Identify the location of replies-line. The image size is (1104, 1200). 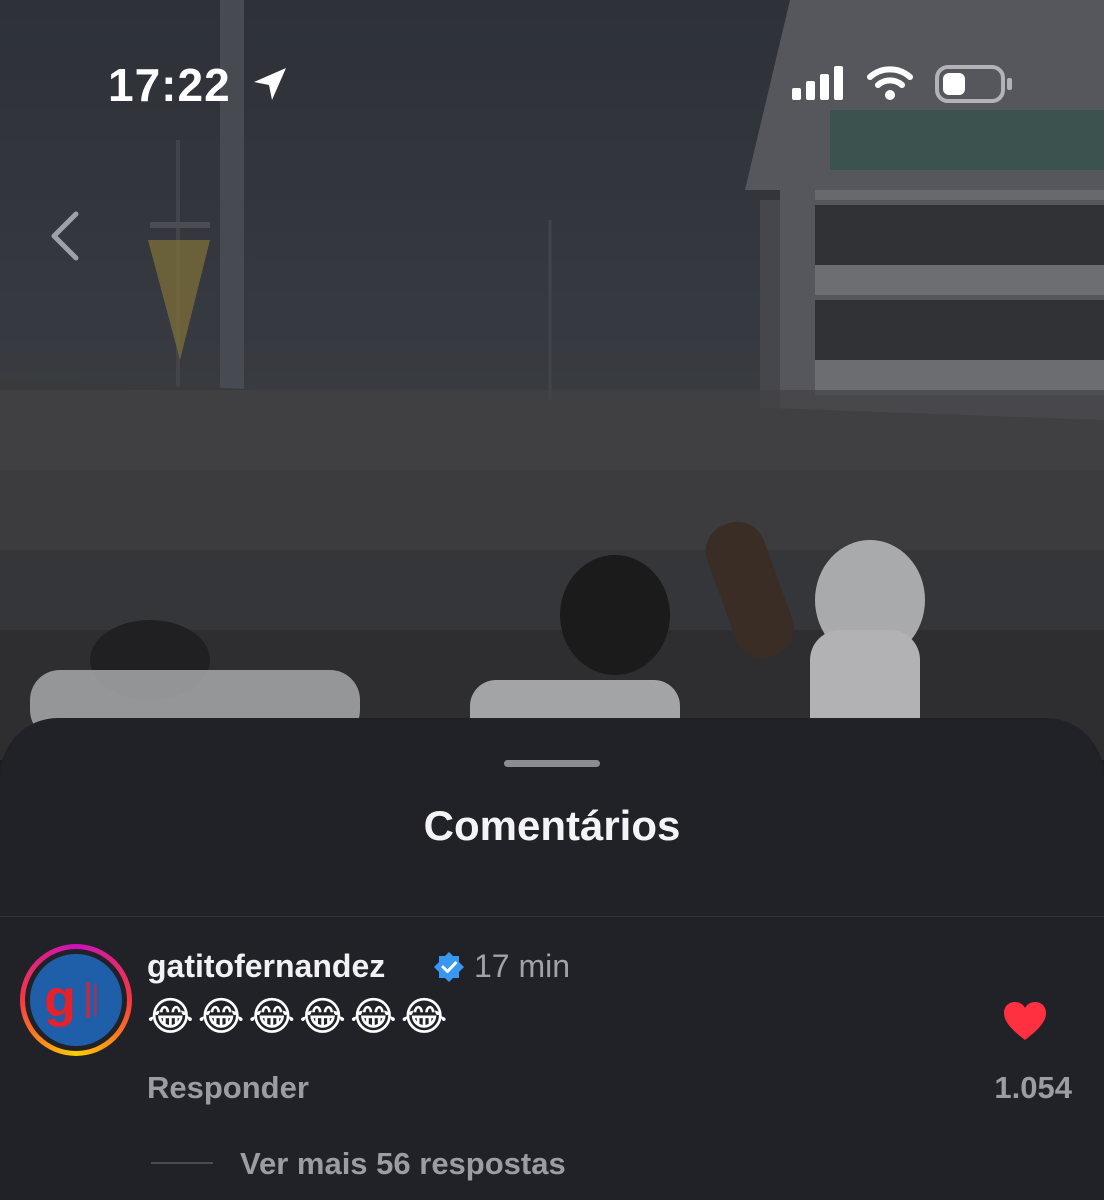
(182, 1163).